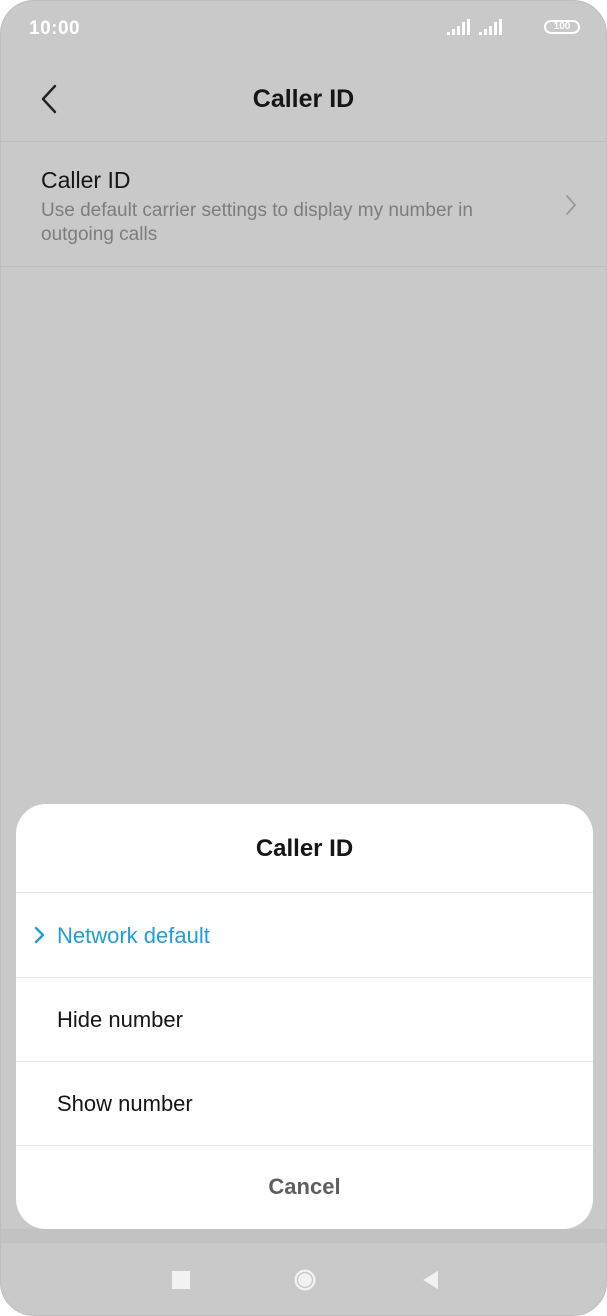  What do you see at coordinates (120, 1019) in the screenshot?
I see `option-label: Hide number` at bounding box center [120, 1019].